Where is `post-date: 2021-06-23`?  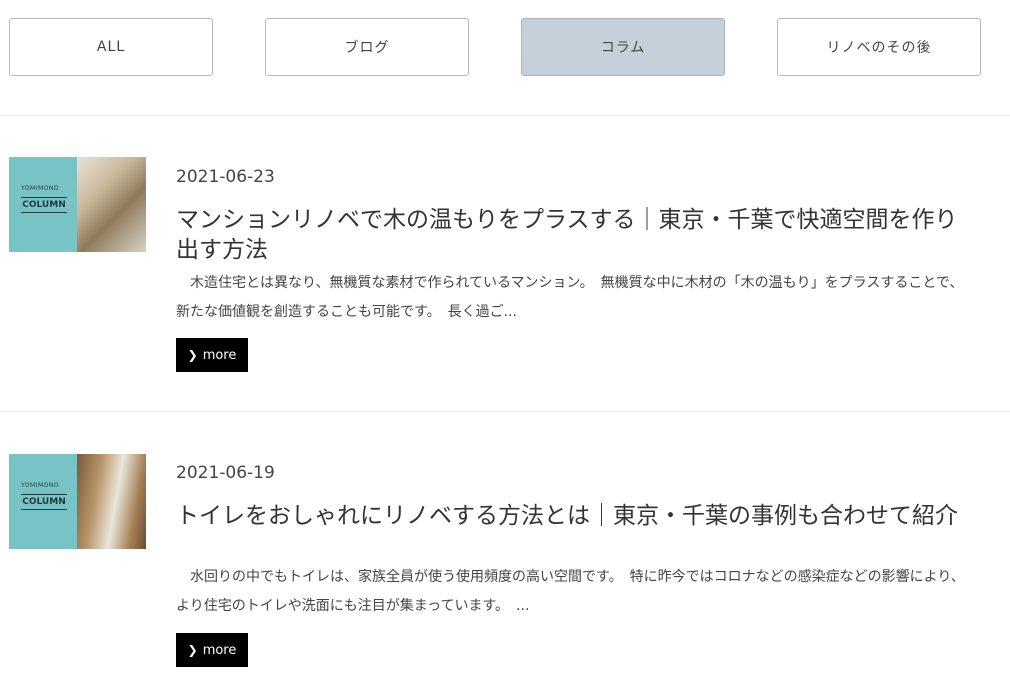 post-date: 2021-06-23 is located at coordinates (225, 177).